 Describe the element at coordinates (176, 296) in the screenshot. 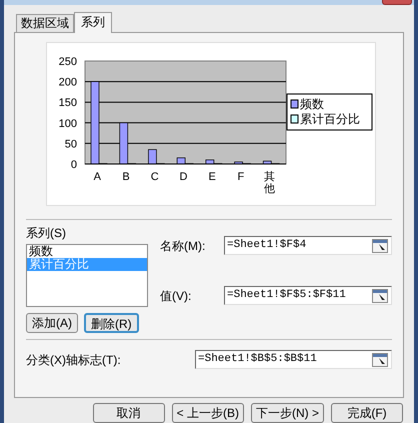

I see `values-label: 值(V):` at that location.